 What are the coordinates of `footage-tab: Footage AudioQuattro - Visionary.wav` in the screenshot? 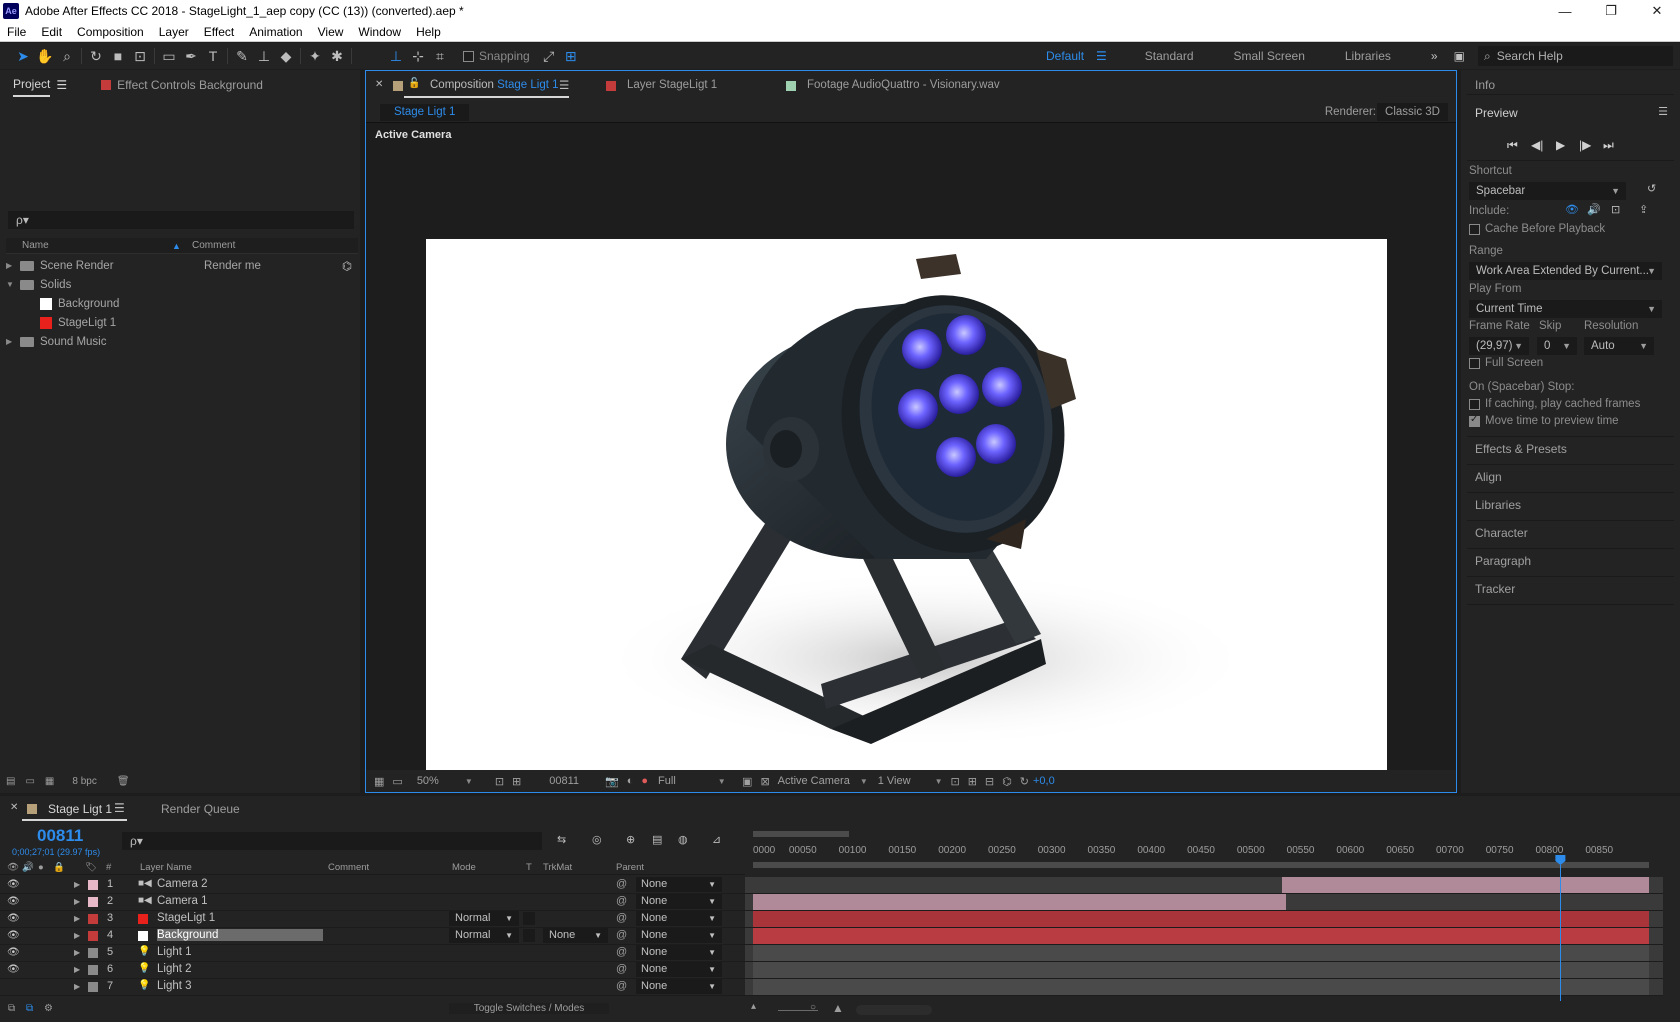 It's located at (903, 85).